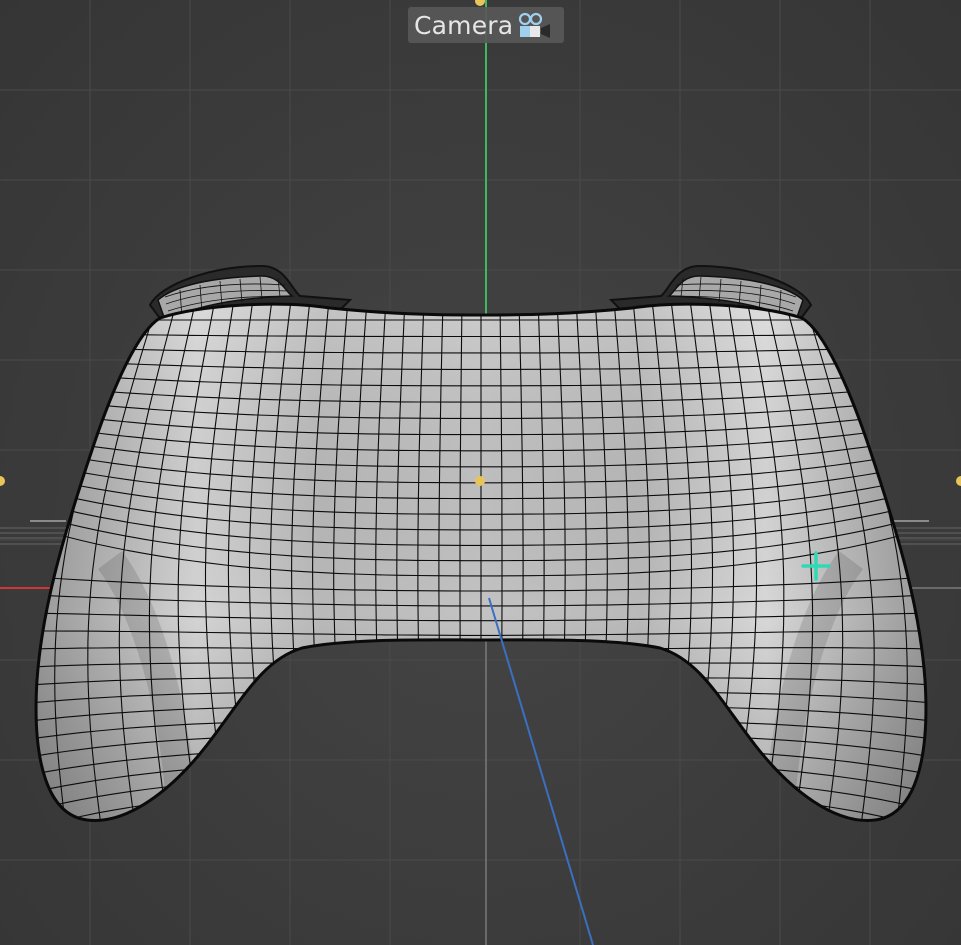 This screenshot has height=945, width=961. I want to click on handle-right, so click(958, 481).